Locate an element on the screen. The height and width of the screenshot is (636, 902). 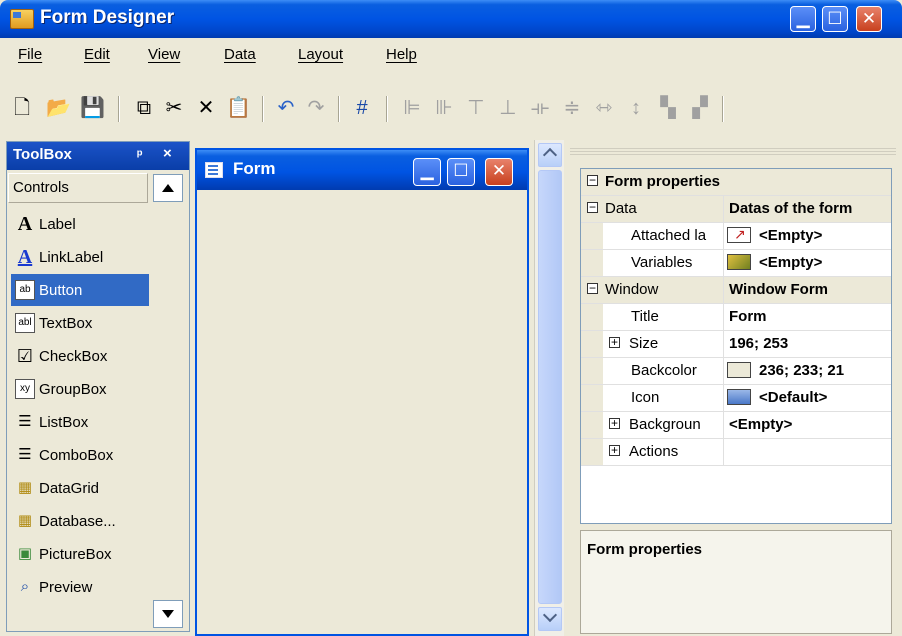
property-row-data: − Data Datas of the form is located at coordinates (736, 209).